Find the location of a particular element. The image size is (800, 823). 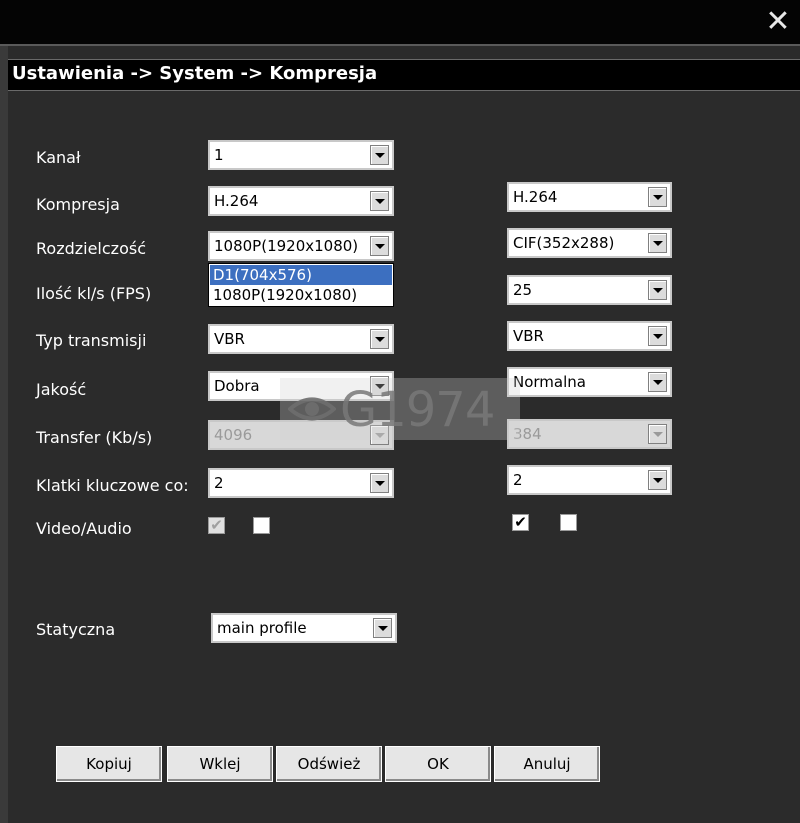

static-profile-value: main profile is located at coordinates (262, 628).